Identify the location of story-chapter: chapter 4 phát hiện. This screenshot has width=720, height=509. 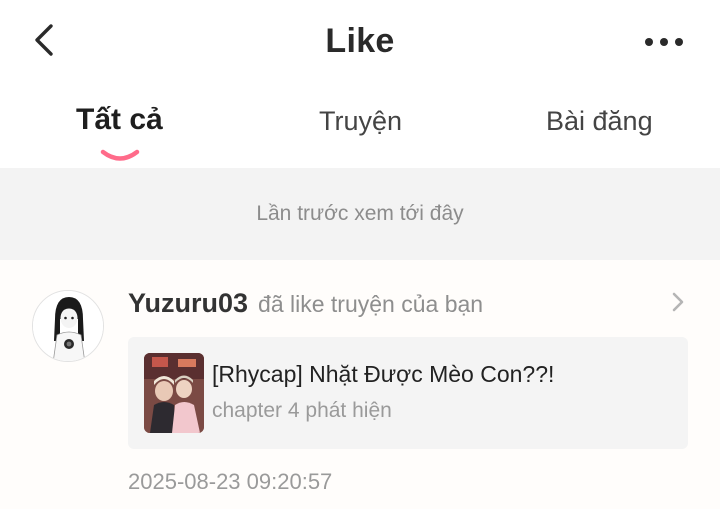
(302, 410).